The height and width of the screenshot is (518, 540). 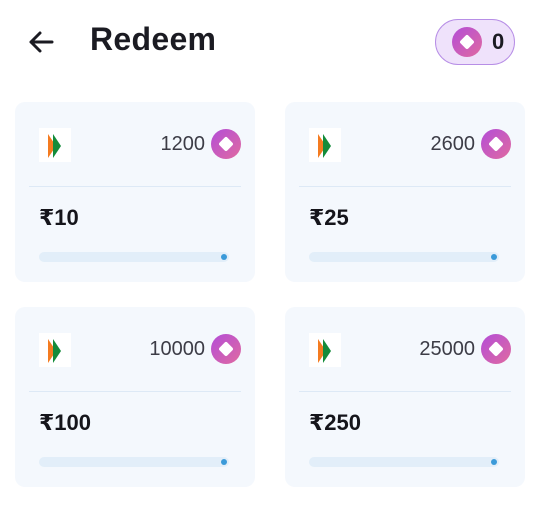 What do you see at coordinates (453, 143) in the screenshot?
I see `reward-points-value: 2600` at bounding box center [453, 143].